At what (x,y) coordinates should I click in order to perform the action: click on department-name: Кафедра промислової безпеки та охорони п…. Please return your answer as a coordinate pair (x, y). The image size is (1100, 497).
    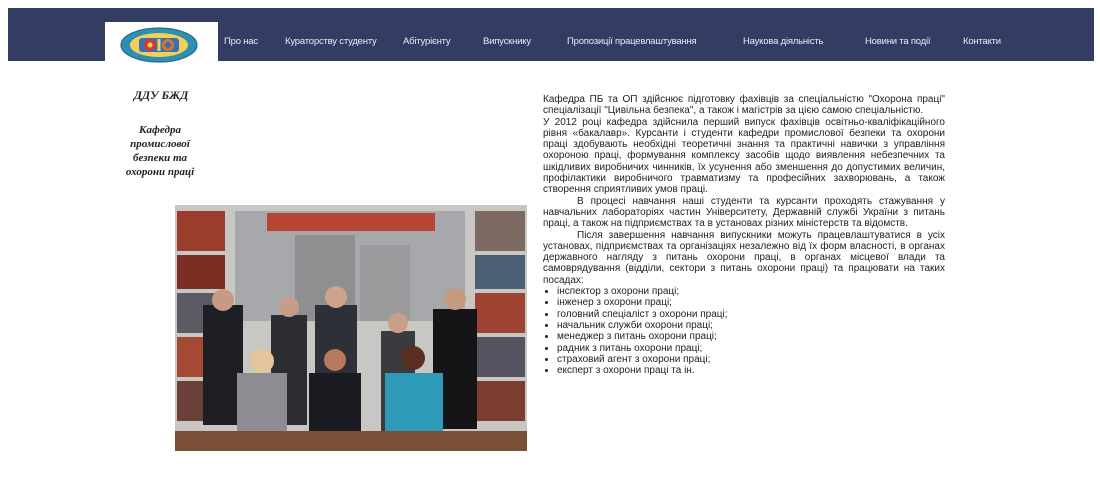
    Looking at the image, I should click on (160, 151).